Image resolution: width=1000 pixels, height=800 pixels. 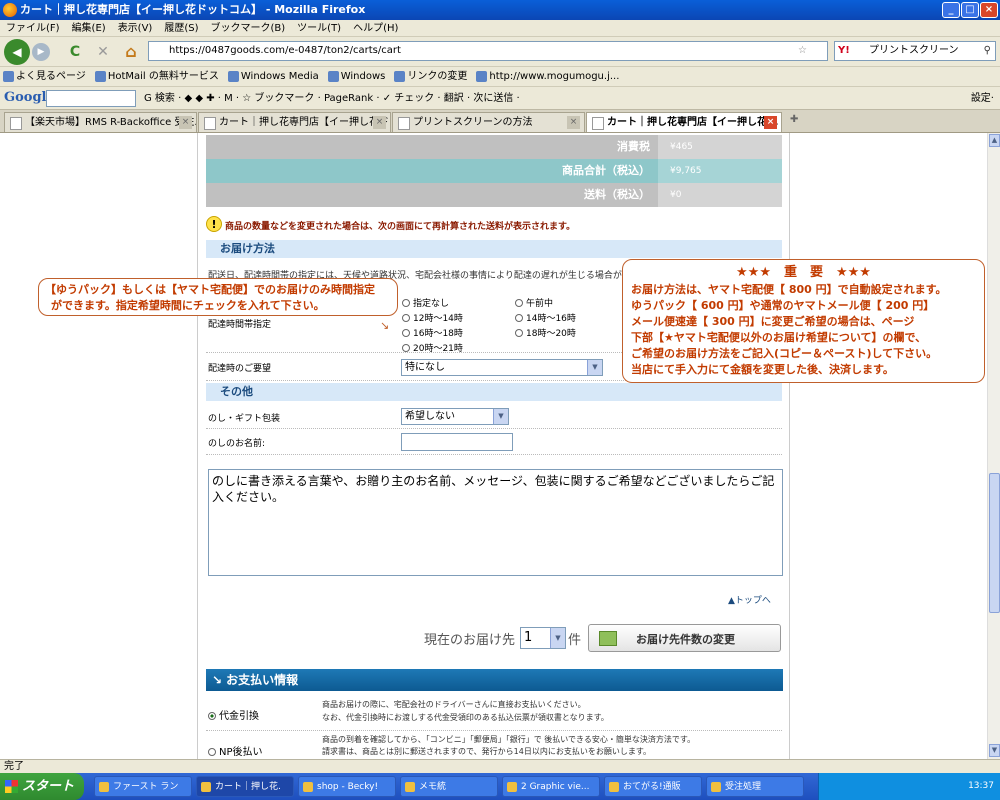 What do you see at coordinates (749, 599) in the screenshot?
I see `to-top-link: ▲トップへ` at bounding box center [749, 599].